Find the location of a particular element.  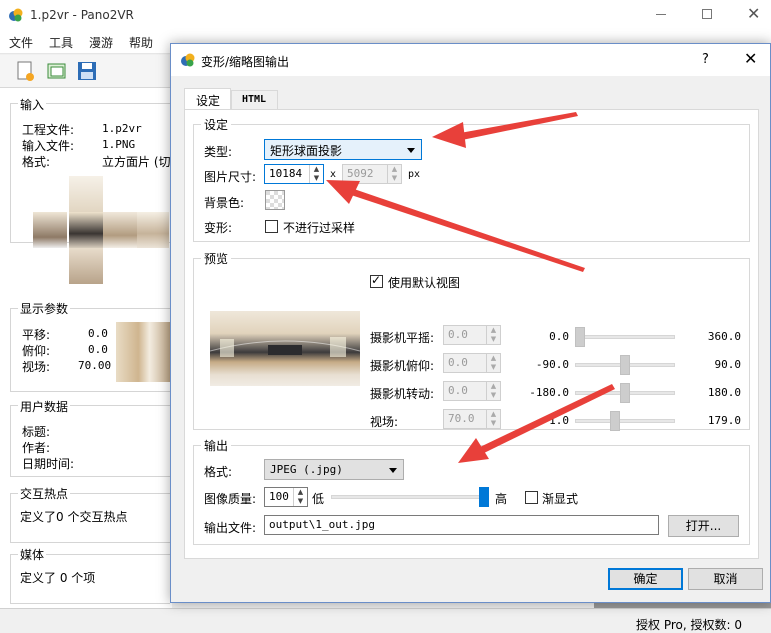

minimize-icon is located at coordinates (661, 14).